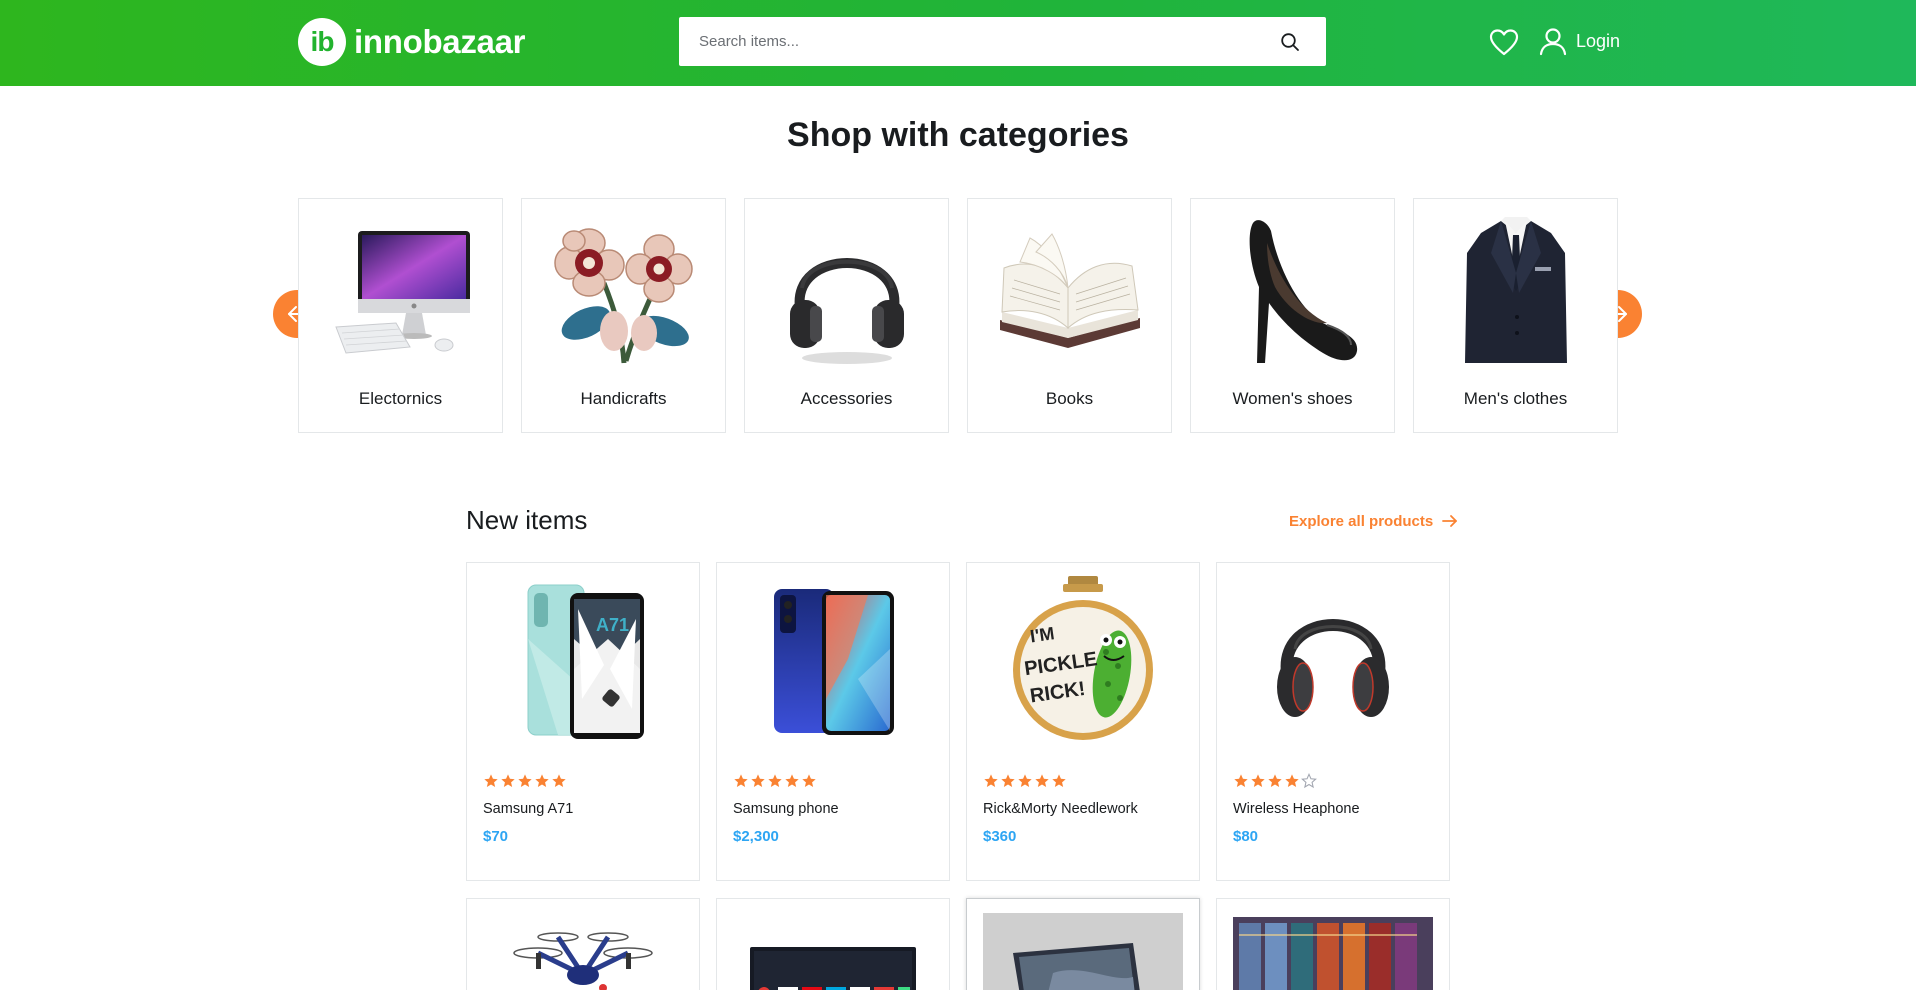  I want to click on category-label: Women's shoes, so click(1292, 398).